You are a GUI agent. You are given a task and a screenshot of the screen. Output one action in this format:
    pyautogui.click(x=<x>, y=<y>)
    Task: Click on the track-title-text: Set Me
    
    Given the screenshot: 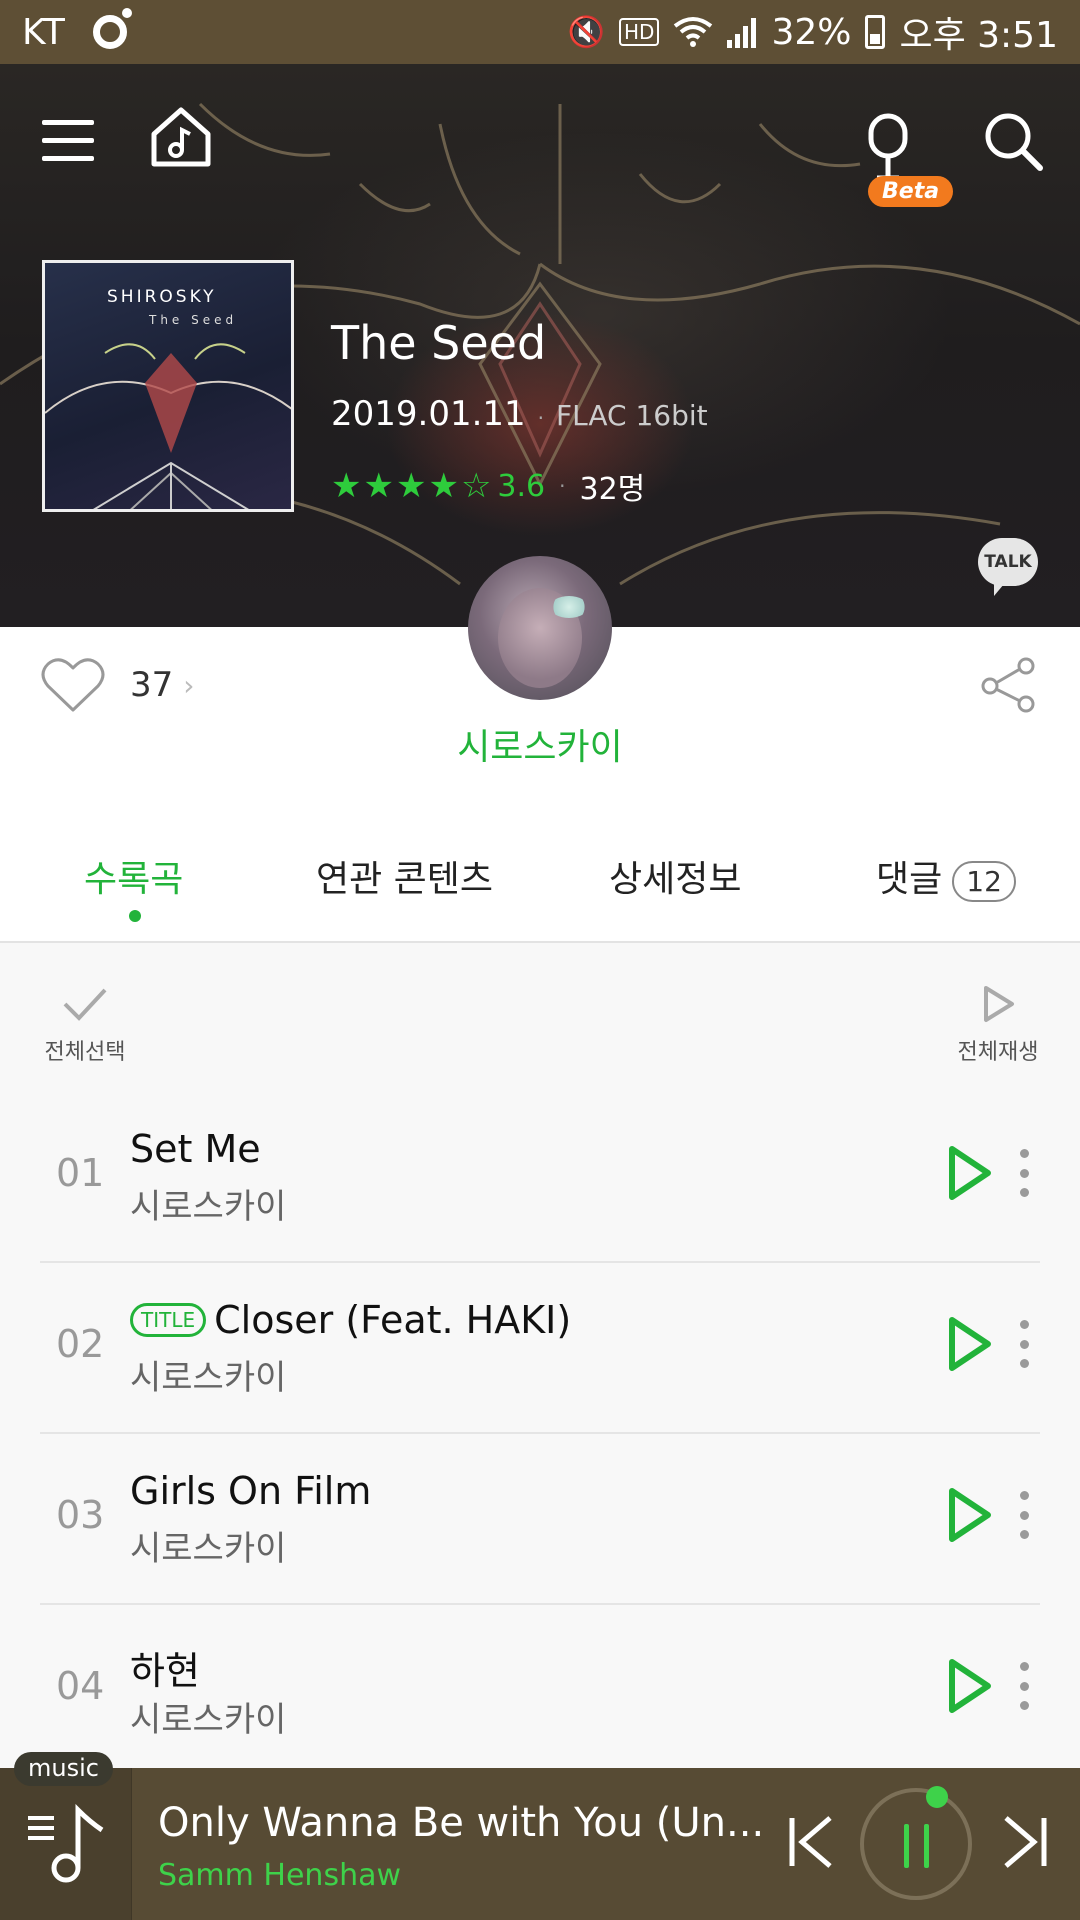 What is the action you would take?
    pyautogui.click(x=195, y=1149)
    